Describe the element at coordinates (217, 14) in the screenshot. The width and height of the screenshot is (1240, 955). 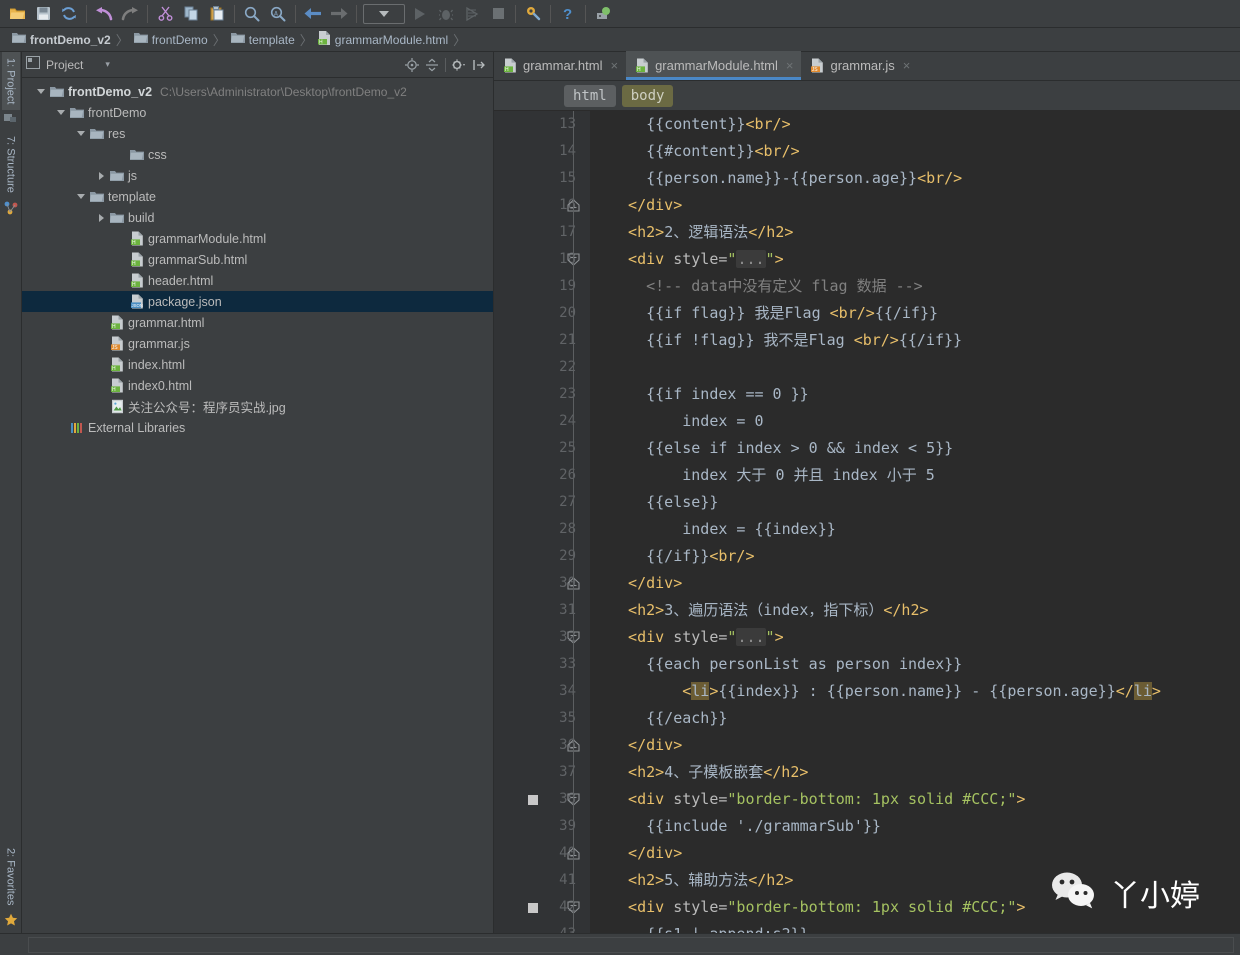
I see `paste-icon` at that location.